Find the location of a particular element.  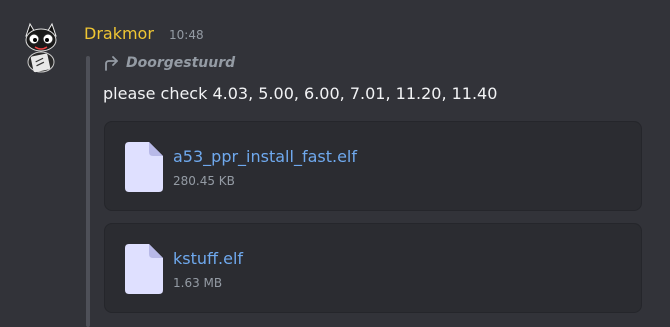

user-avatar is located at coordinates (41, 48).